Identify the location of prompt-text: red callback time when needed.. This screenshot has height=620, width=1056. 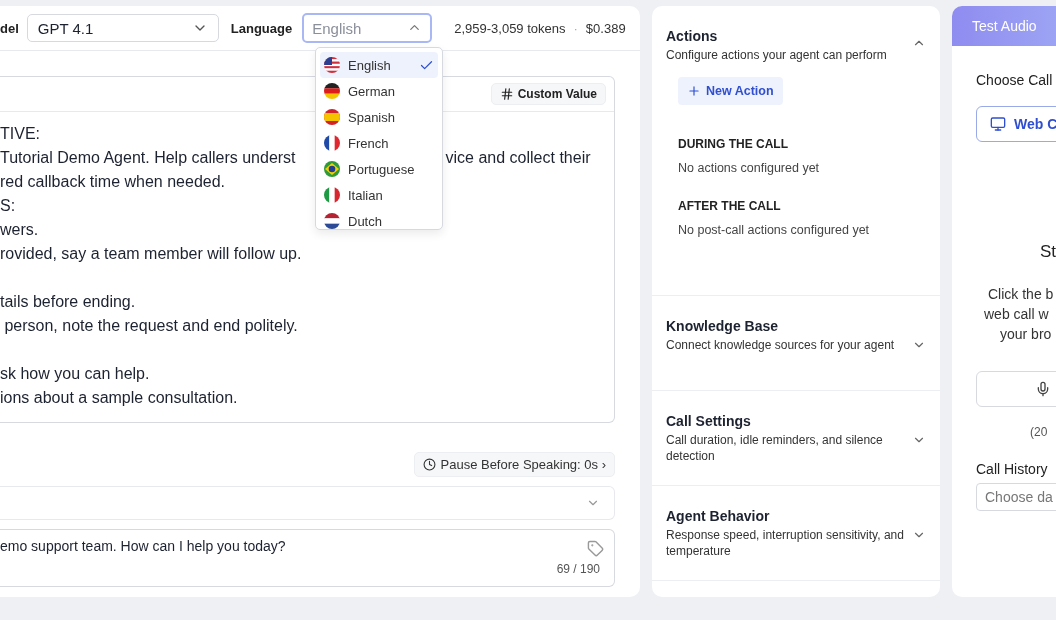
(113, 182).